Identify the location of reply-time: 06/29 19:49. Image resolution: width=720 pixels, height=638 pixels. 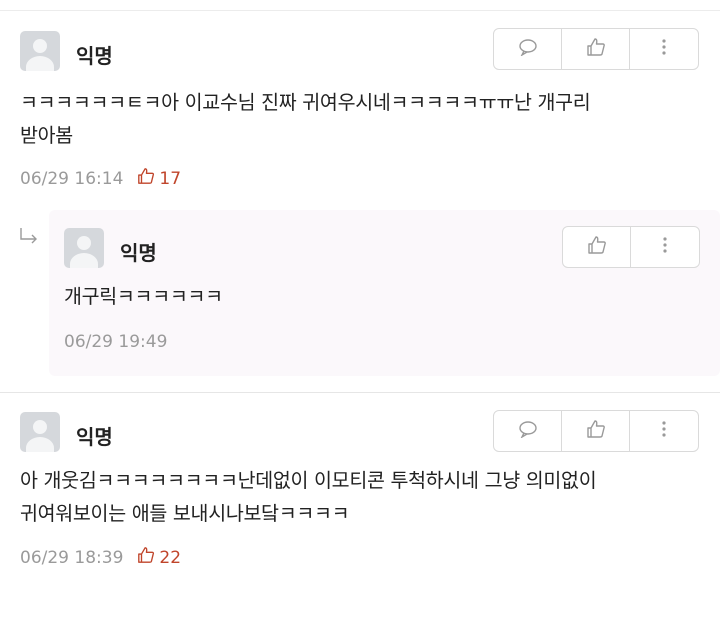
(116, 342).